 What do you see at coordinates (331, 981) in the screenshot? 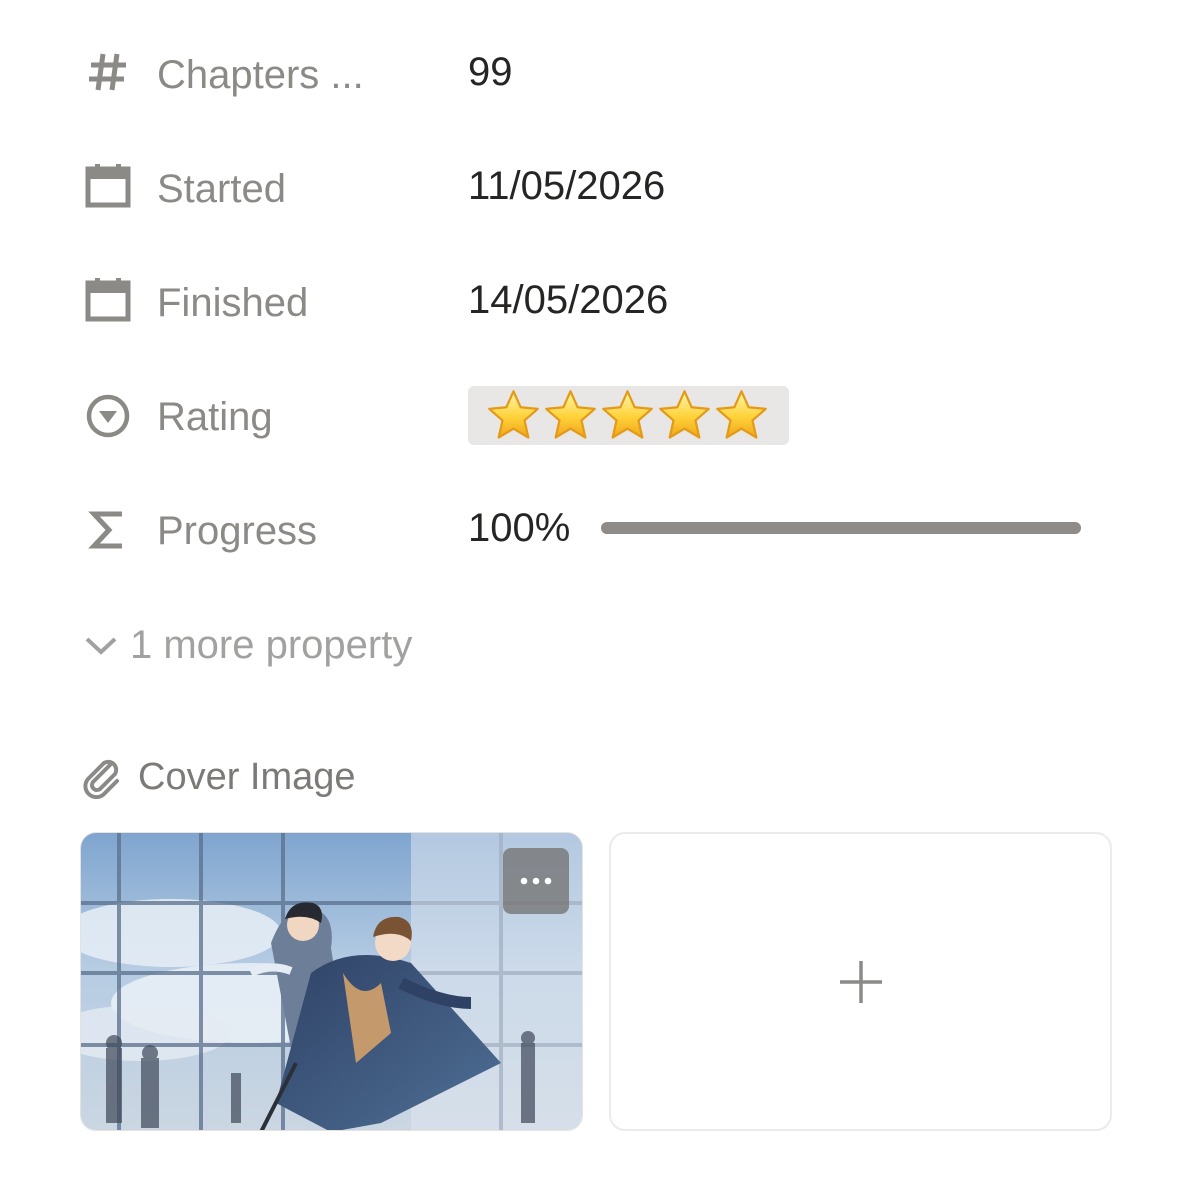
I see `cover-image-thumbnail` at bounding box center [331, 981].